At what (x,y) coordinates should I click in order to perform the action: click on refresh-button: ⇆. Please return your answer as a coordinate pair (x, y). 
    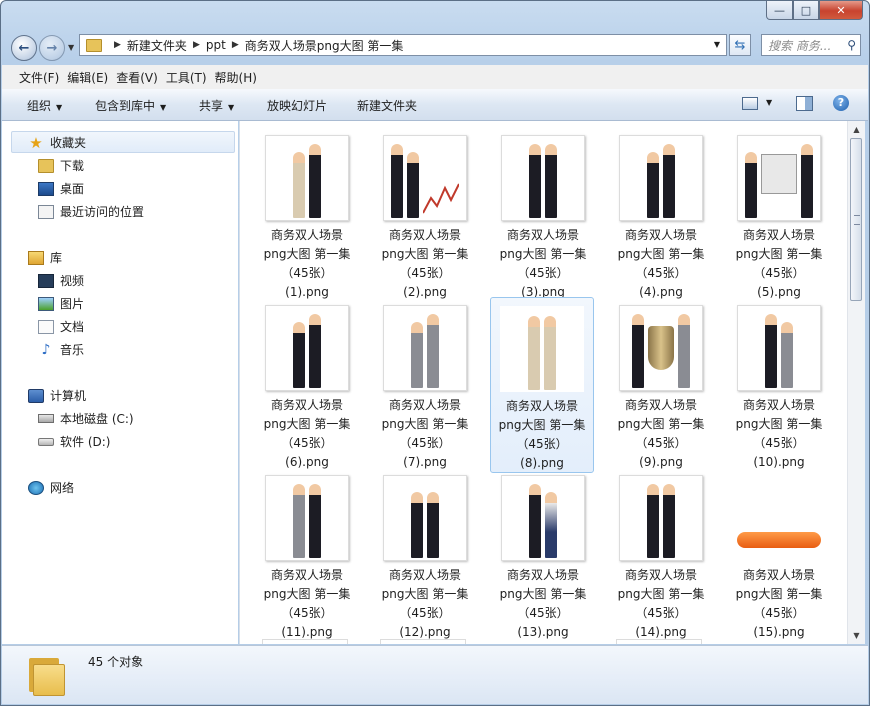
    Looking at the image, I should click on (740, 45).